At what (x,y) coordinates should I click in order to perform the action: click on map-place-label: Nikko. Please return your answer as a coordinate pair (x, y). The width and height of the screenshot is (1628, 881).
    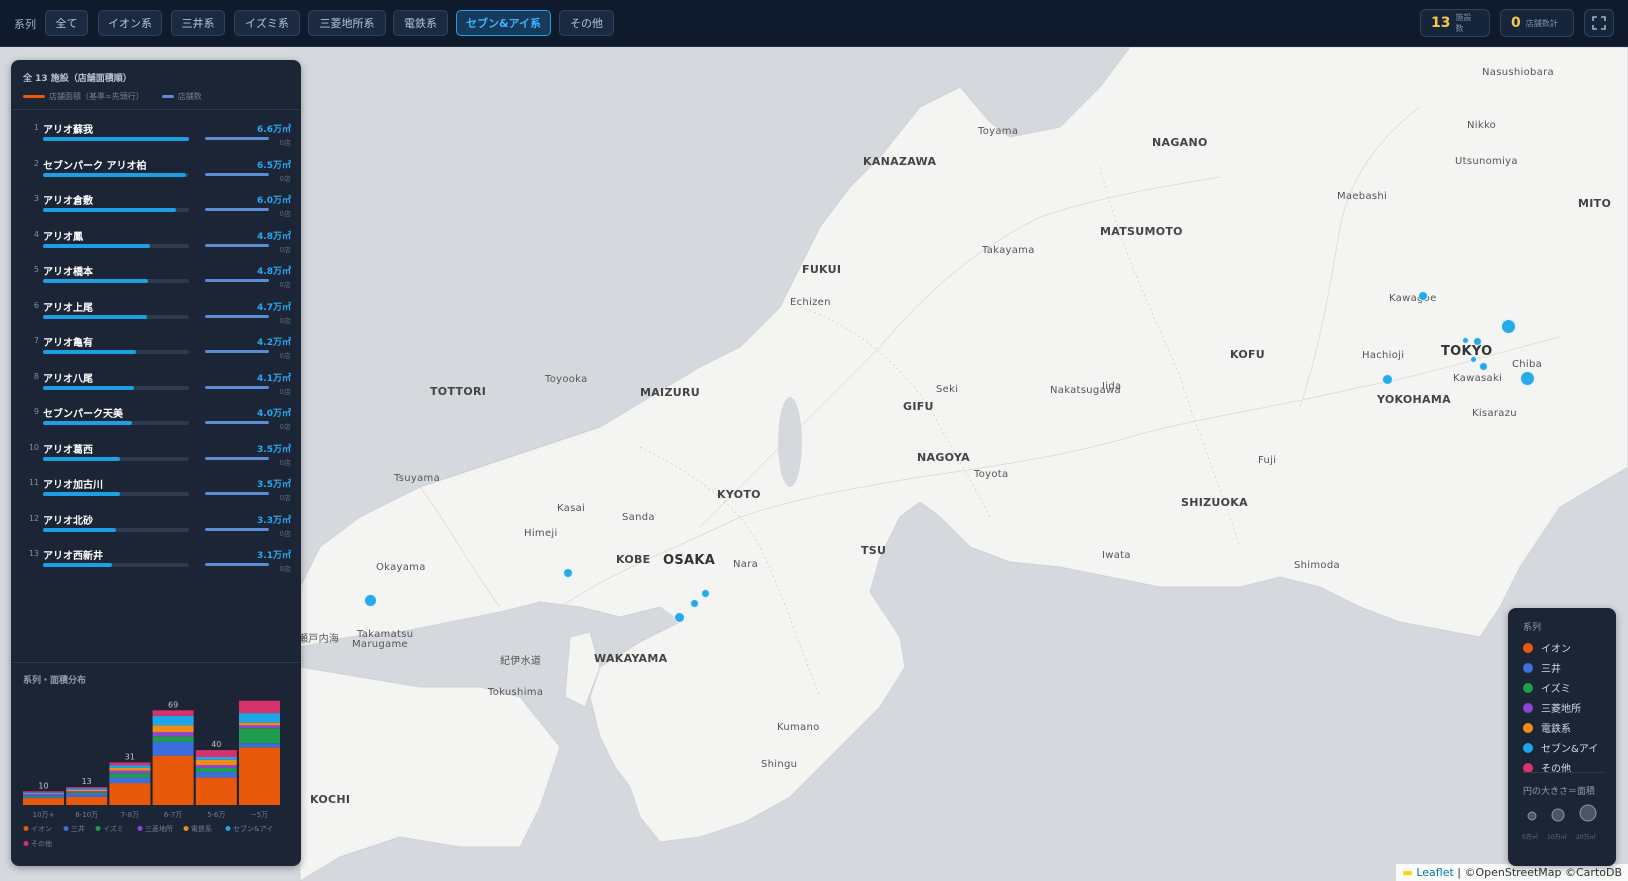
    Looking at the image, I should click on (1482, 125).